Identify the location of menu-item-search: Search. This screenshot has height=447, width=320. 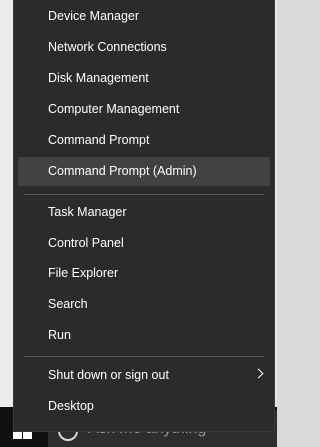
(144, 304).